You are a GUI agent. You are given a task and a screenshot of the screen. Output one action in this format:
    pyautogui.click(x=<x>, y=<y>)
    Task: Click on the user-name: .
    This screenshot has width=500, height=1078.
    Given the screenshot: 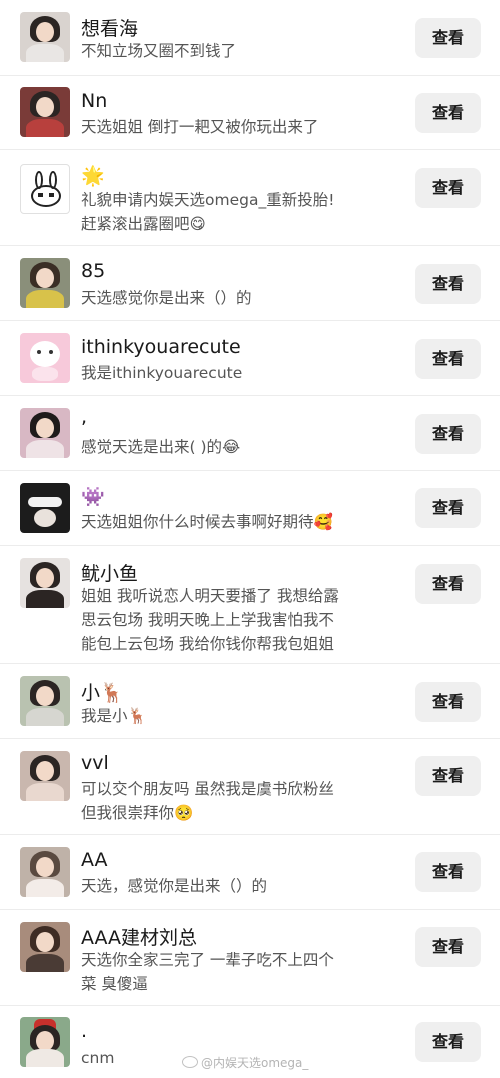 What is the action you would take?
    pyautogui.click(x=84, y=1031)
    